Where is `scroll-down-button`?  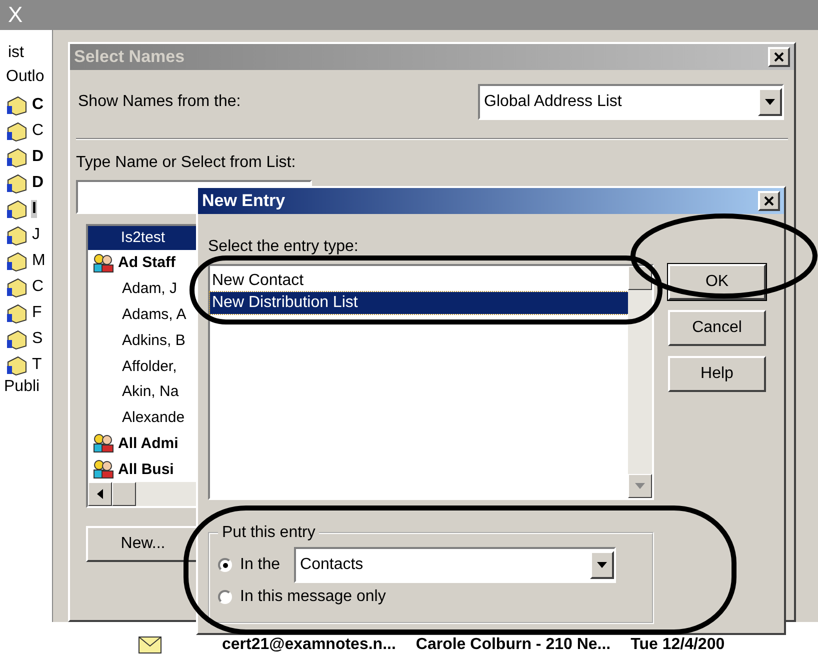 scroll-down-button is located at coordinates (640, 486).